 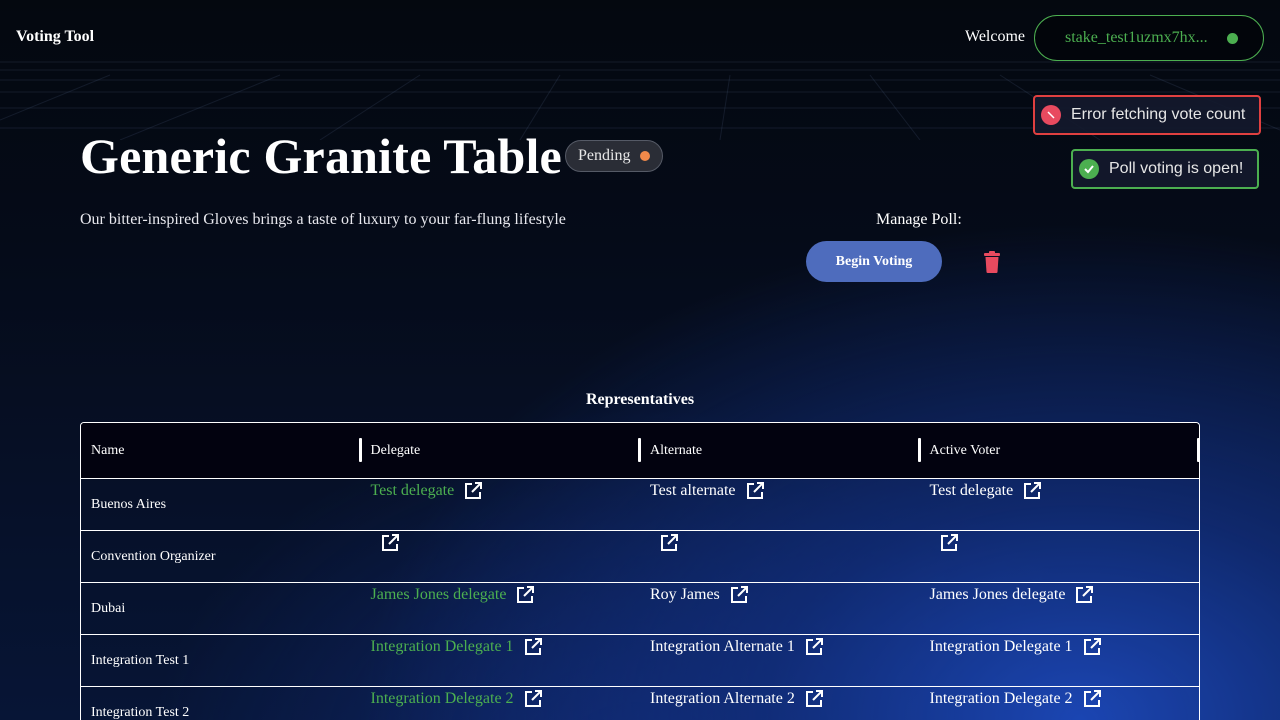 What do you see at coordinates (972, 491) in the screenshot?
I see `active-voter-link: Test delegate` at bounding box center [972, 491].